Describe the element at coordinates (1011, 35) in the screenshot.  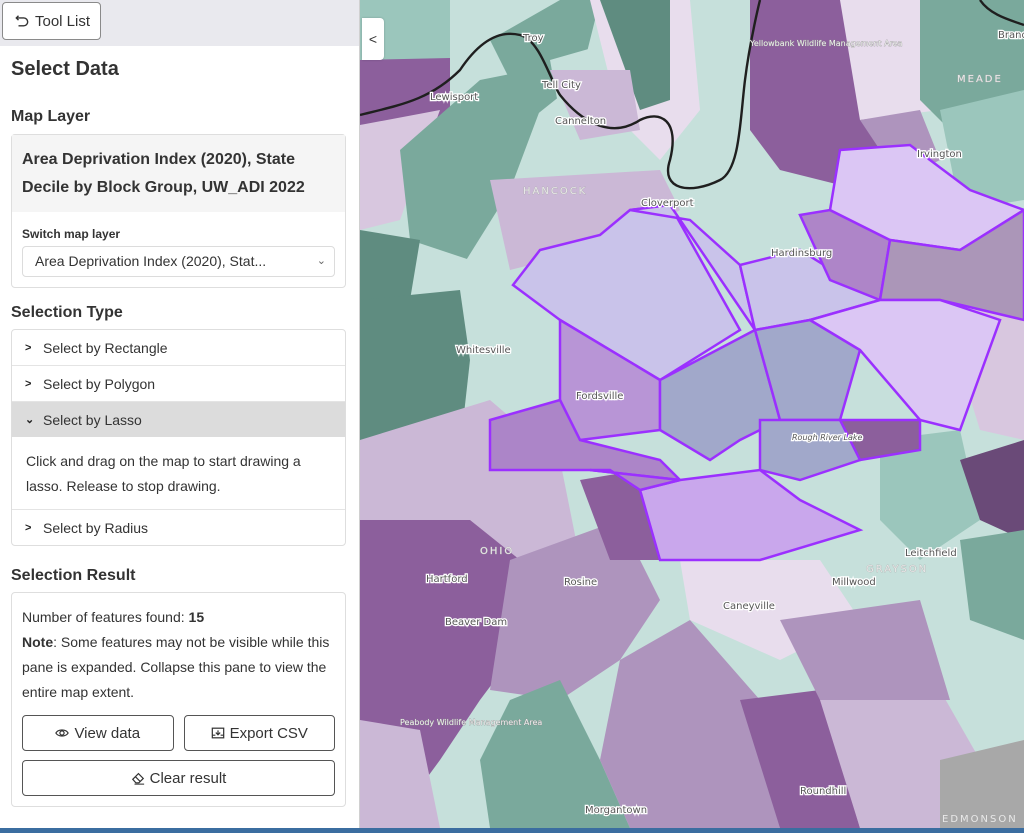
I see `place-label: Brand` at that location.